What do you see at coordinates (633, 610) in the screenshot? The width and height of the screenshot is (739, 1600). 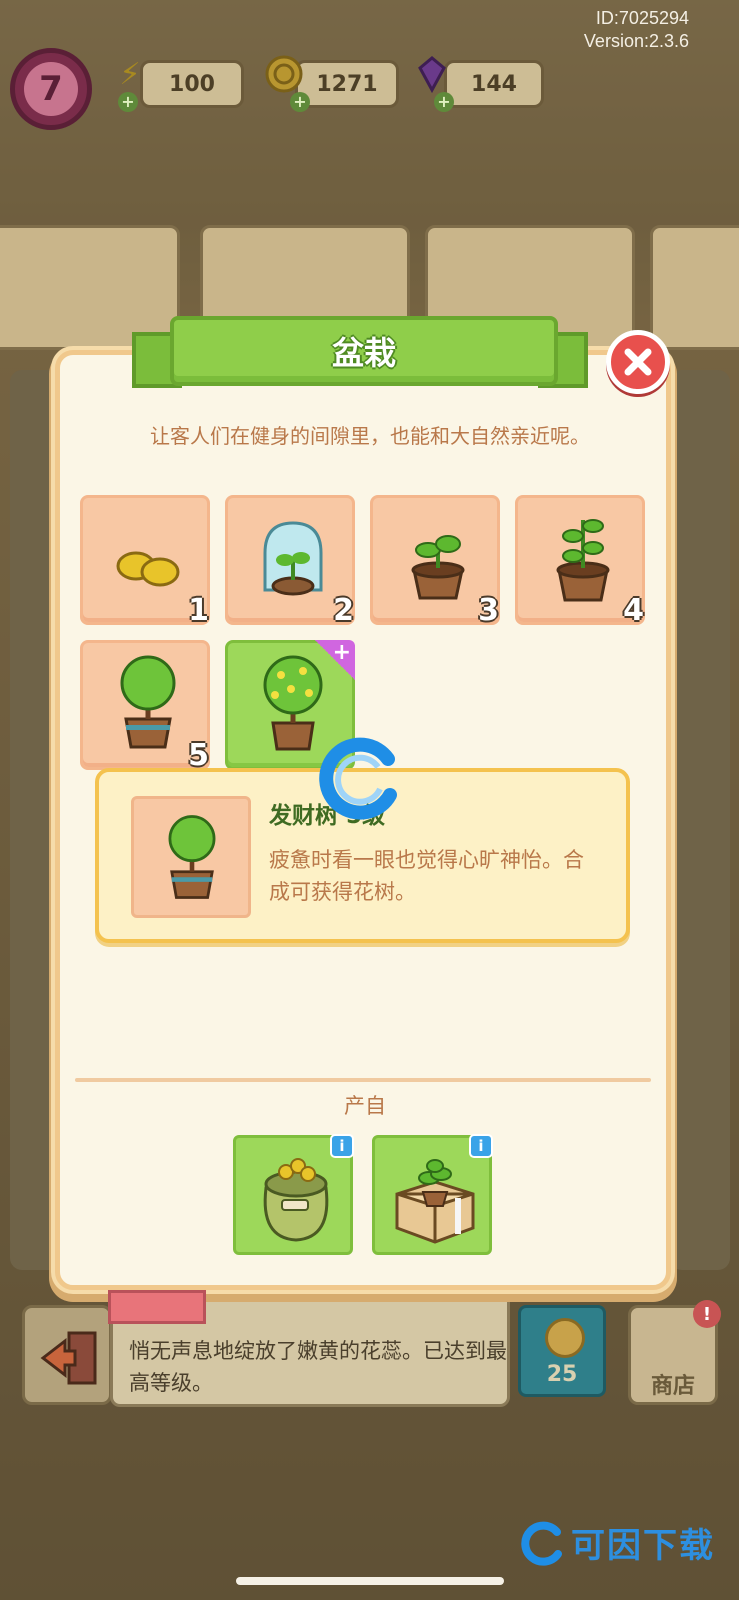 I see `tile-level-number: 4` at bounding box center [633, 610].